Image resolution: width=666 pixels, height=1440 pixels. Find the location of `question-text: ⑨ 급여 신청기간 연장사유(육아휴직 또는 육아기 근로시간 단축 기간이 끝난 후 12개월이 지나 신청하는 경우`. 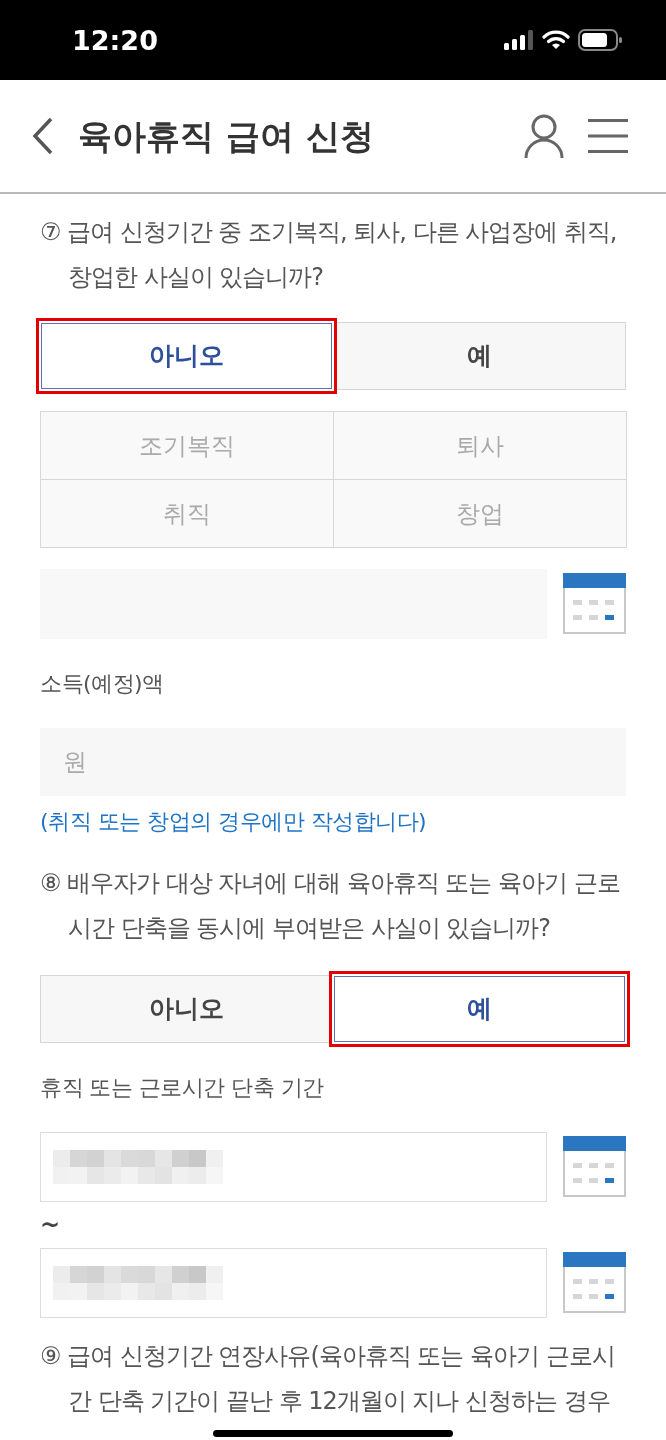

question-text: ⑨ 급여 신청기간 연장사유(육아휴직 또는 육아기 근로시간 단축 기간이 끝난 후 12개월이 지나 신청하는 경우 is located at coordinates (328, 1379).